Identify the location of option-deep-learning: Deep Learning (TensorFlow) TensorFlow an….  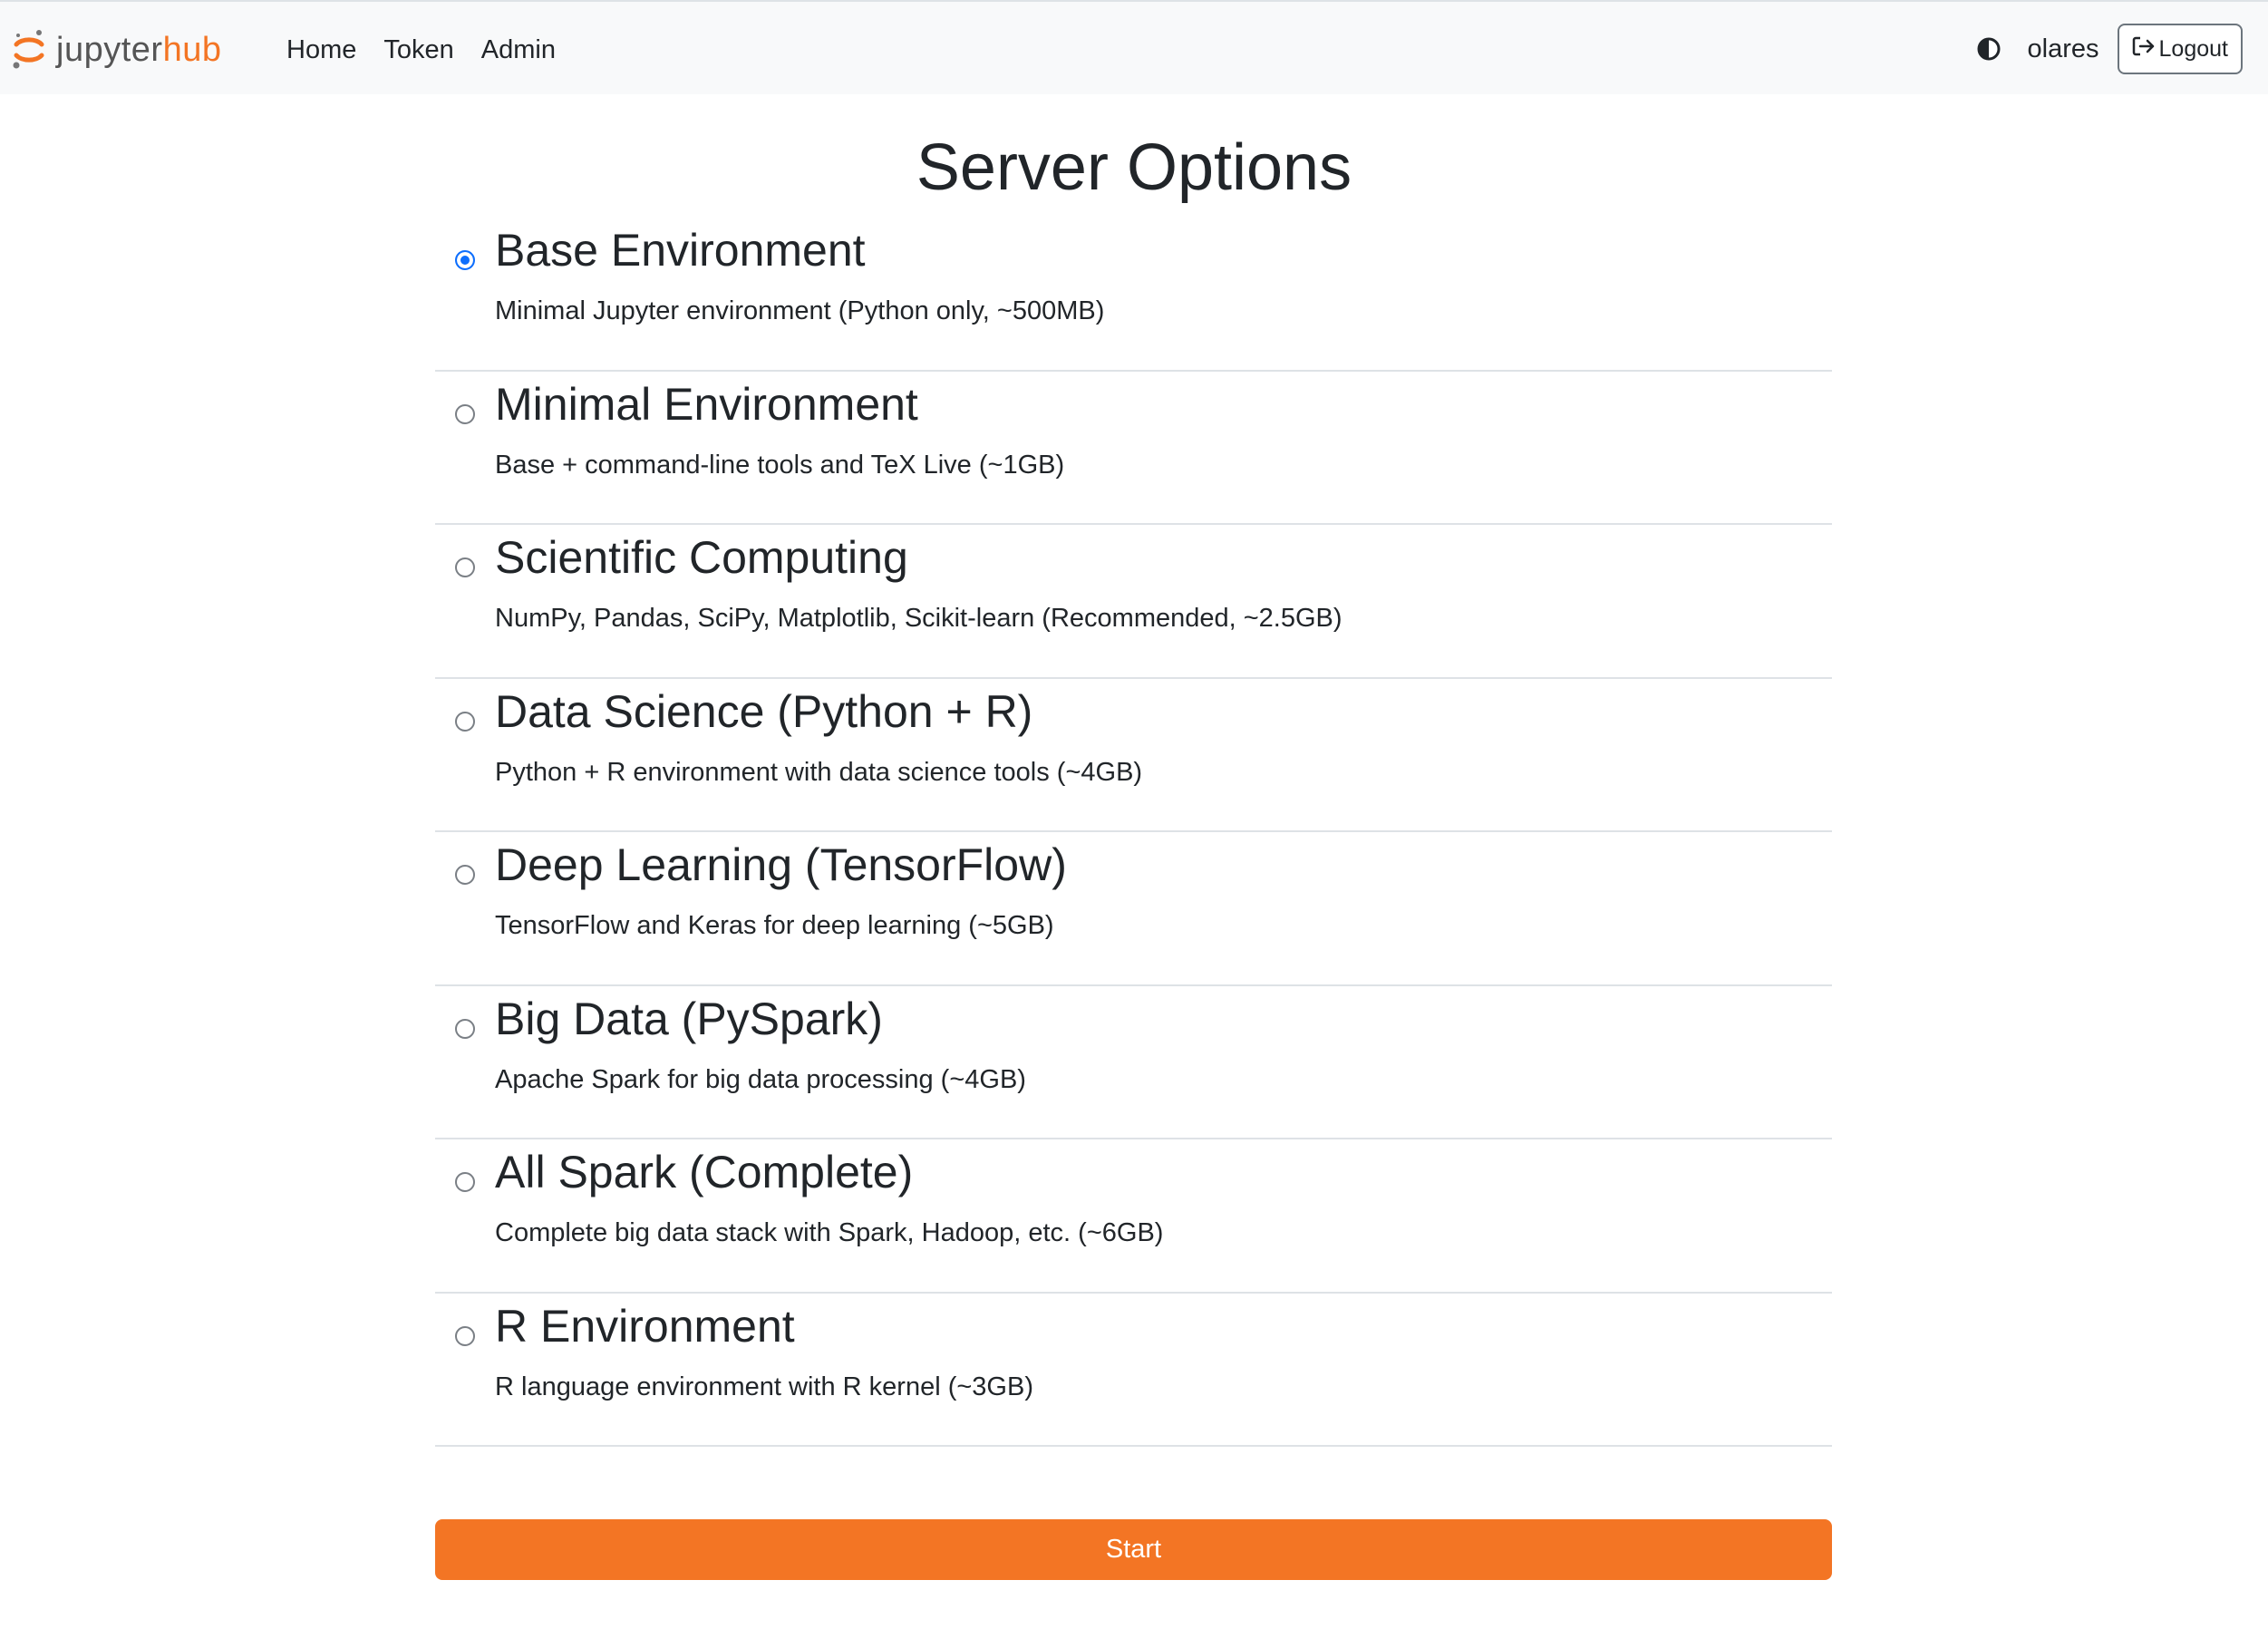
(1133, 909).